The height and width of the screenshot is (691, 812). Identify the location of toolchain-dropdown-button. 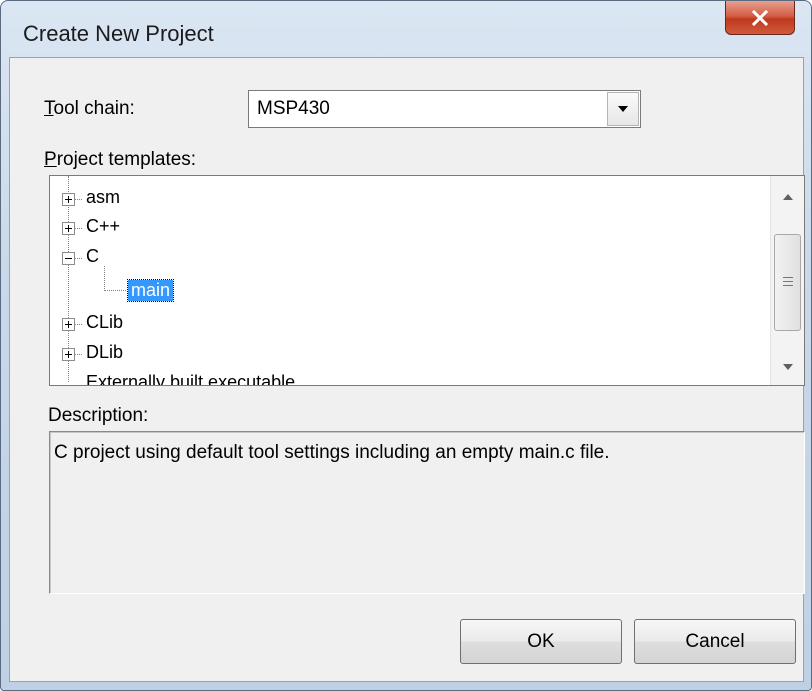
(623, 109).